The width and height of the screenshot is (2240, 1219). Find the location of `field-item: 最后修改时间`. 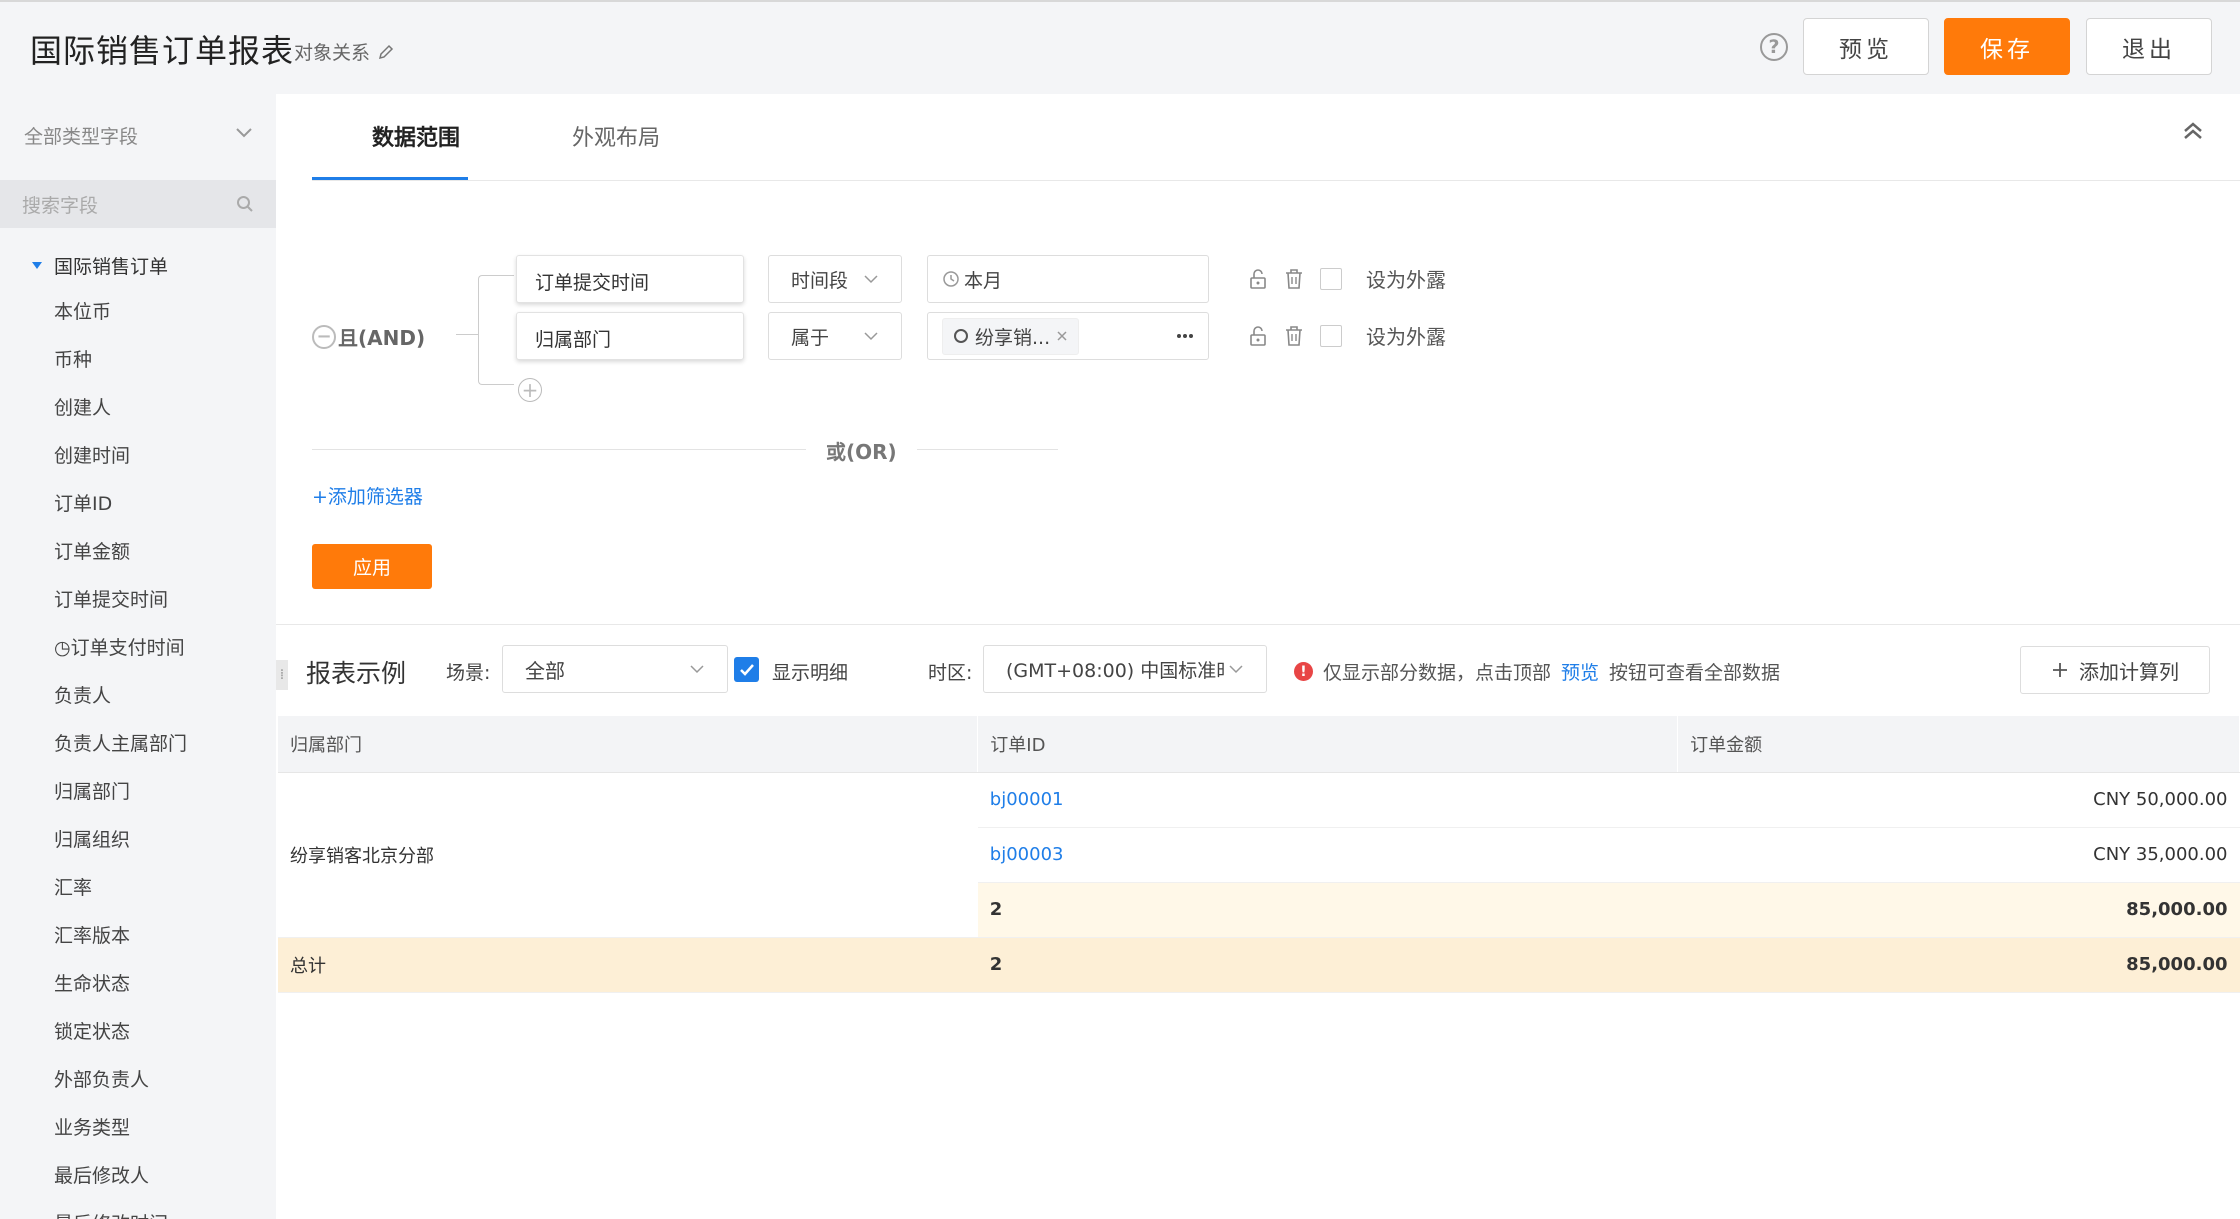

field-item: 最后修改时间 is located at coordinates (120, 1214).